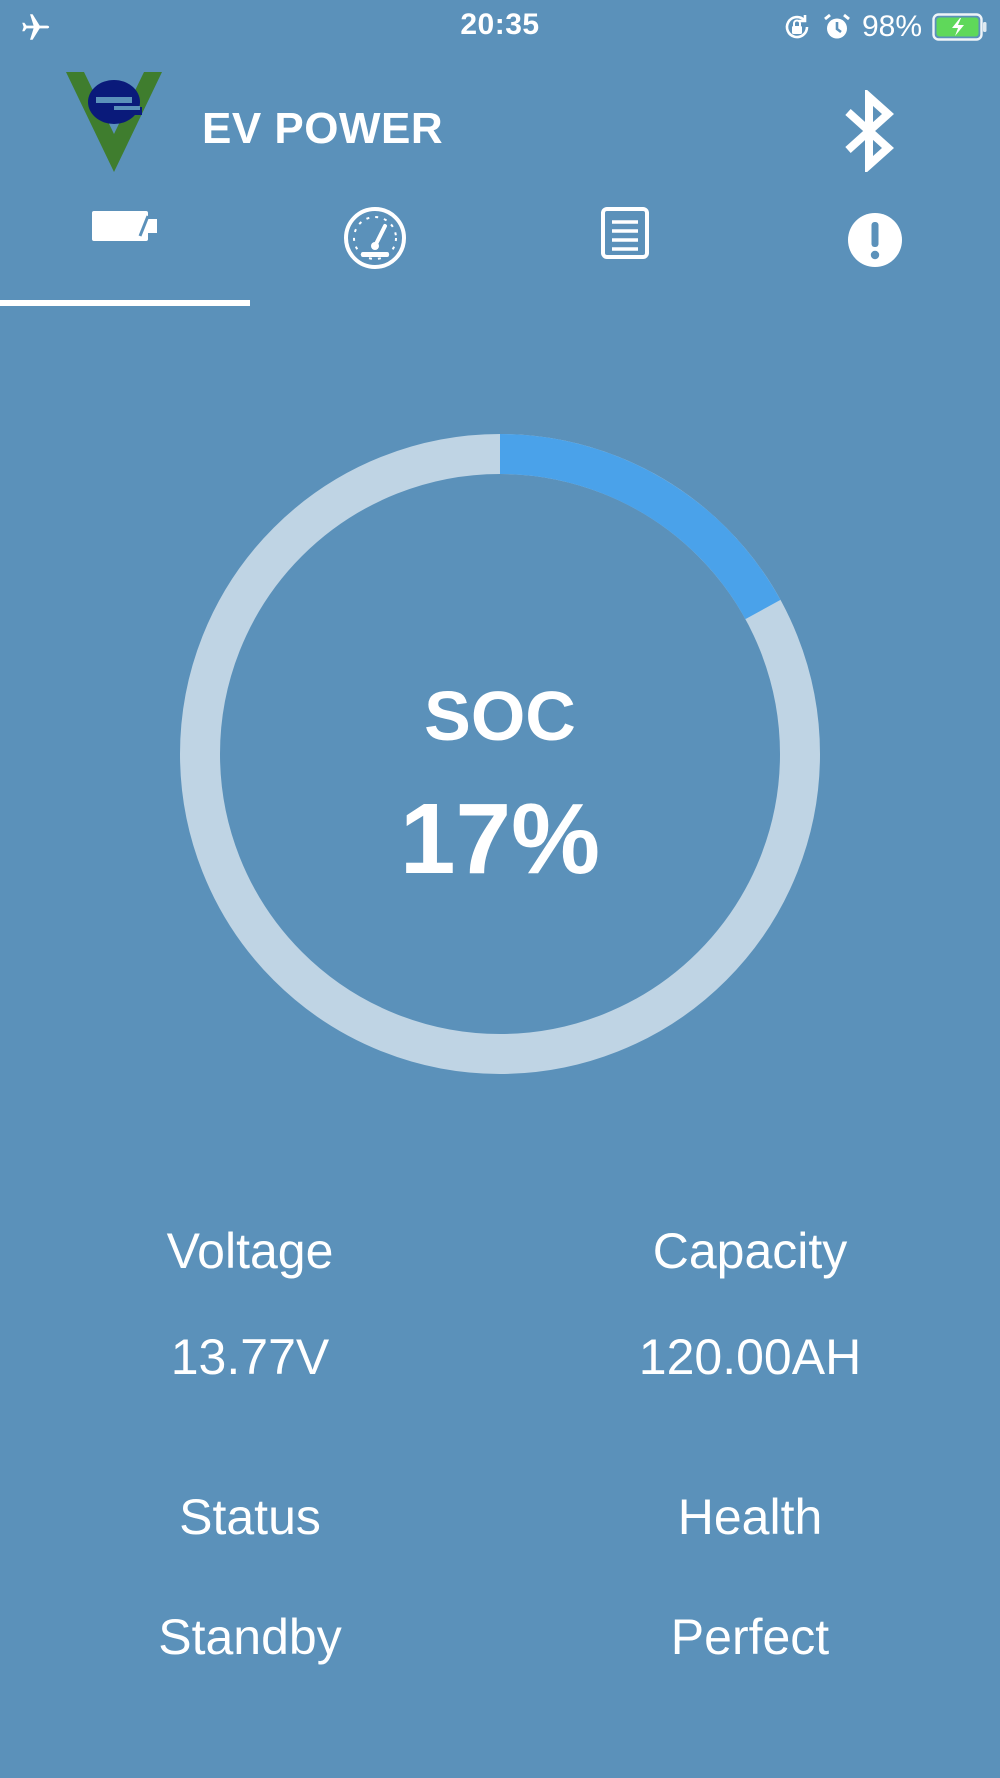 The width and height of the screenshot is (1000, 1778). What do you see at coordinates (797, 27) in the screenshot?
I see `rotation-lock-icon` at bounding box center [797, 27].